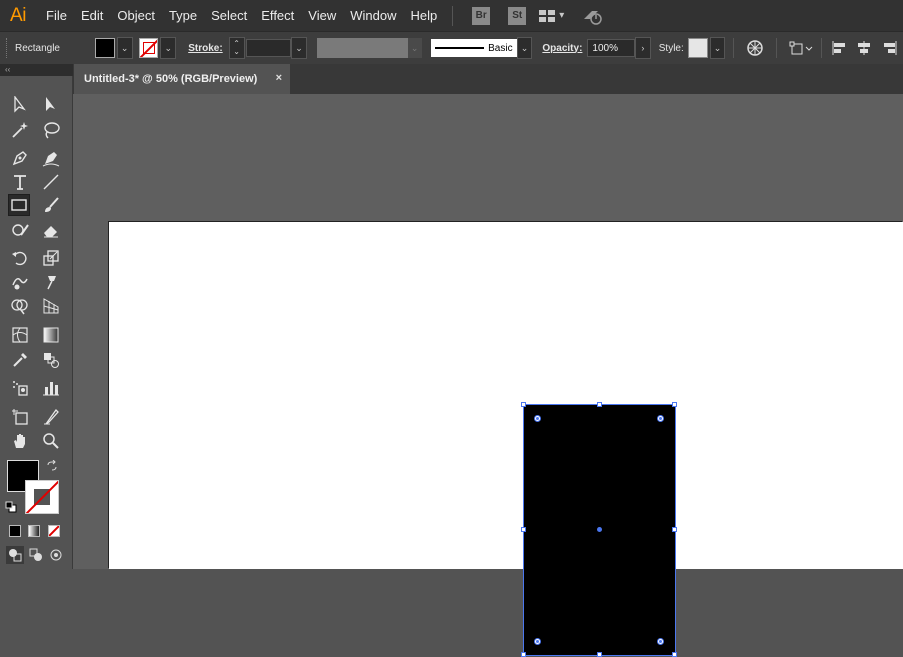 Image resolution: width=903 pixels, height=657 pixels. I want to click on gradient-mode-button, so click(34, 531).